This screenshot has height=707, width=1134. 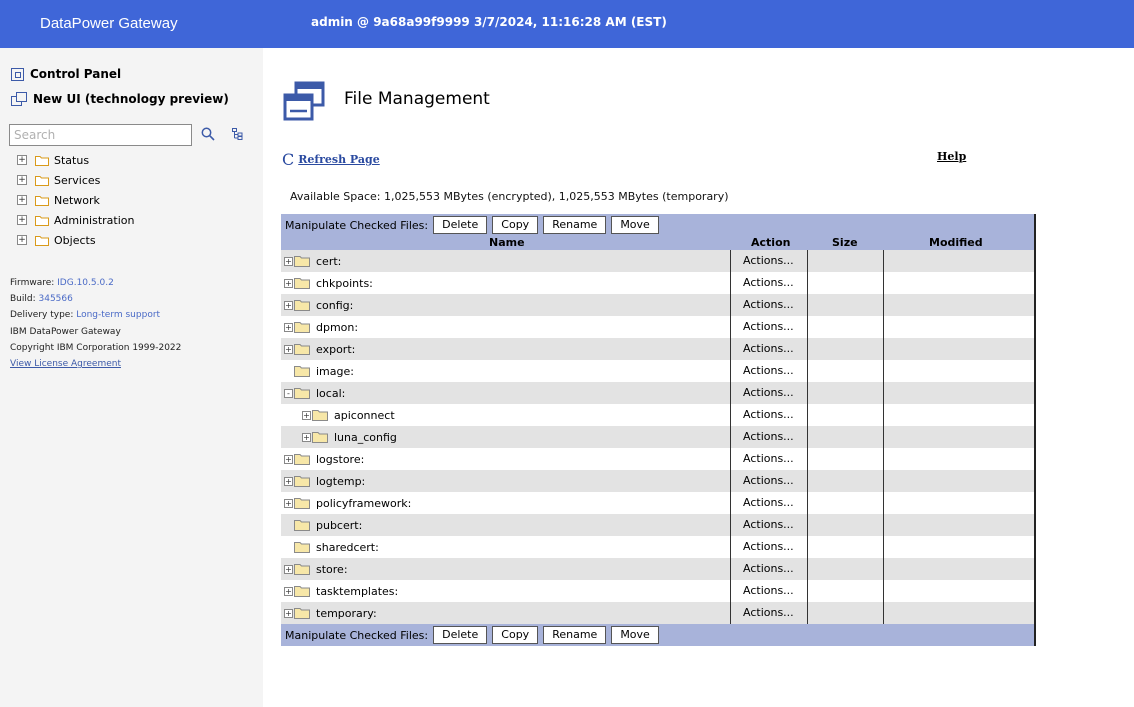 What do you see at coordinates (335, 371) in the screenshot?
I see `file-name: image:` at bounding box center [335, 371].